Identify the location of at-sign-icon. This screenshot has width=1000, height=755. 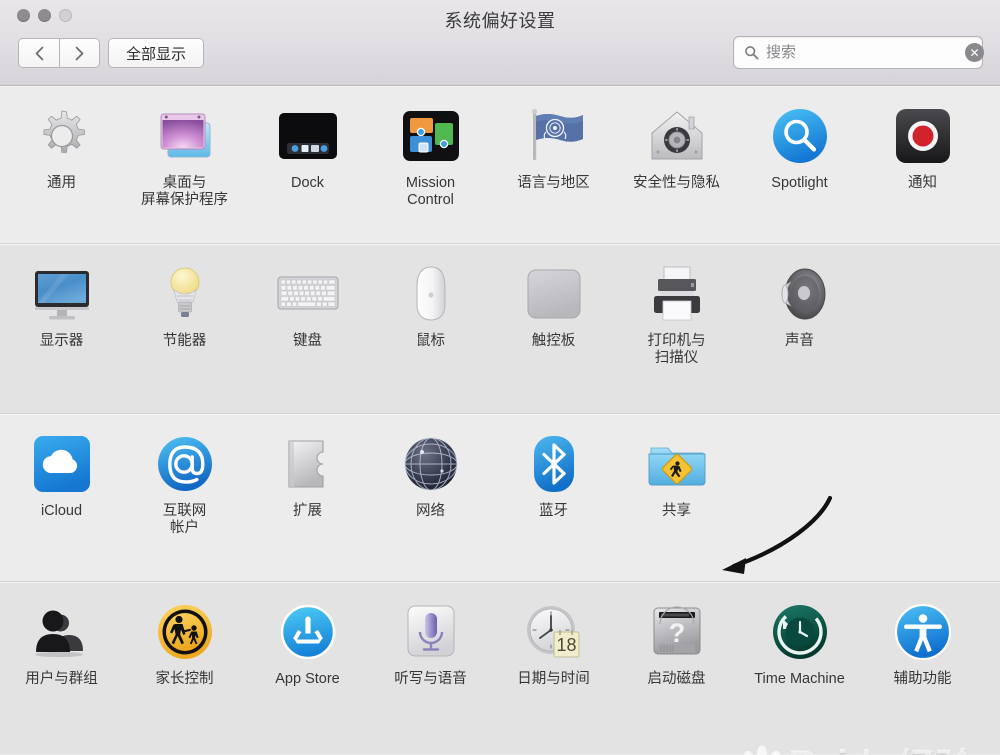
(185, 464).